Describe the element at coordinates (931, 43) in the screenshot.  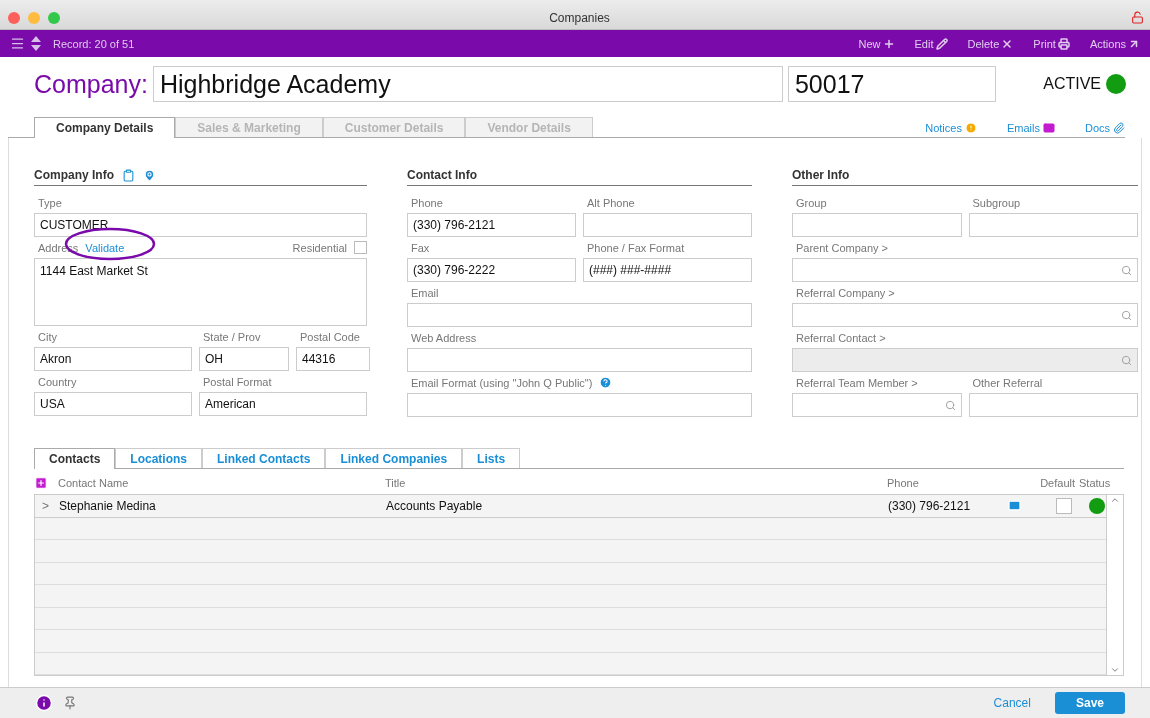
I see `toolbar-button: Edit` at that location.